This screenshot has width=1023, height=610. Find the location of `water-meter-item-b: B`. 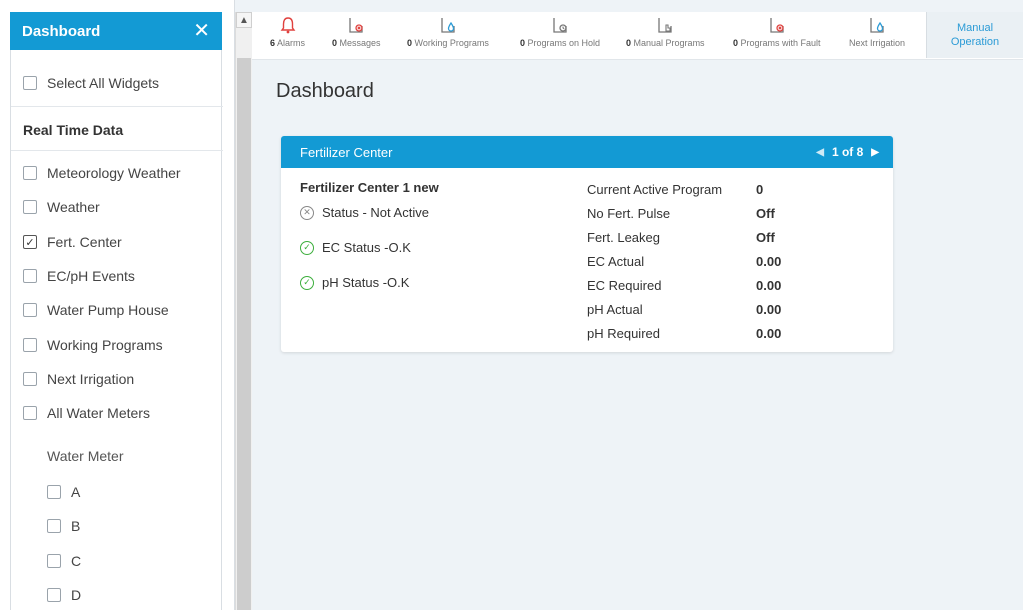

water-meter-item-b: B is located at coordinates (63, 526).